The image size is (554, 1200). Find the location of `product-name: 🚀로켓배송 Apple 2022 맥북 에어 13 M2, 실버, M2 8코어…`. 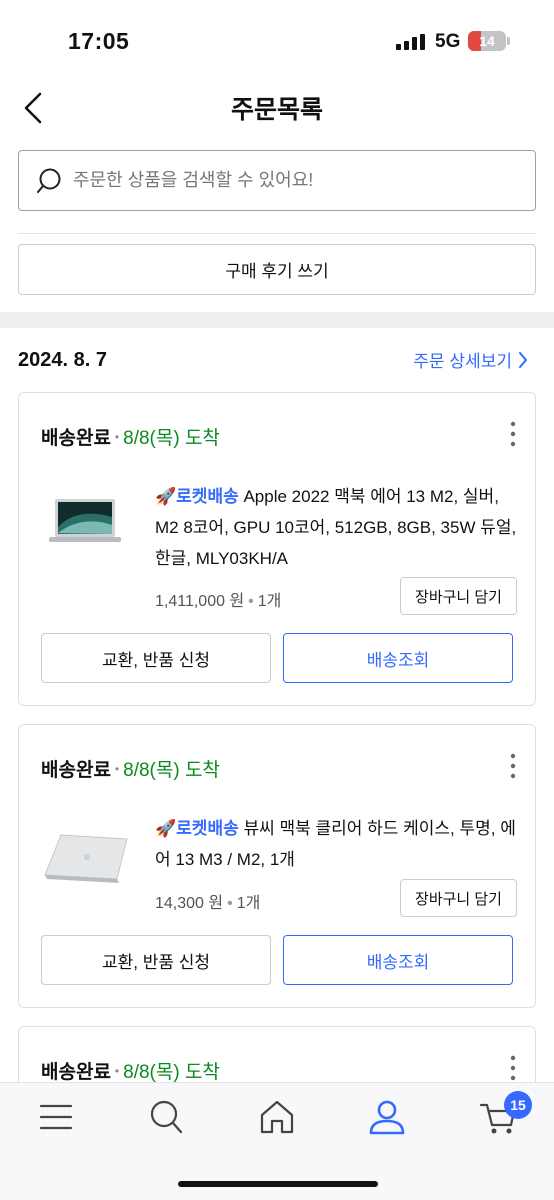

product-name: 🚀로켓배송 Apple 2022 맥북 에어 13 M2, 실버, M2 8코어… is located at coordinates (337, 527).